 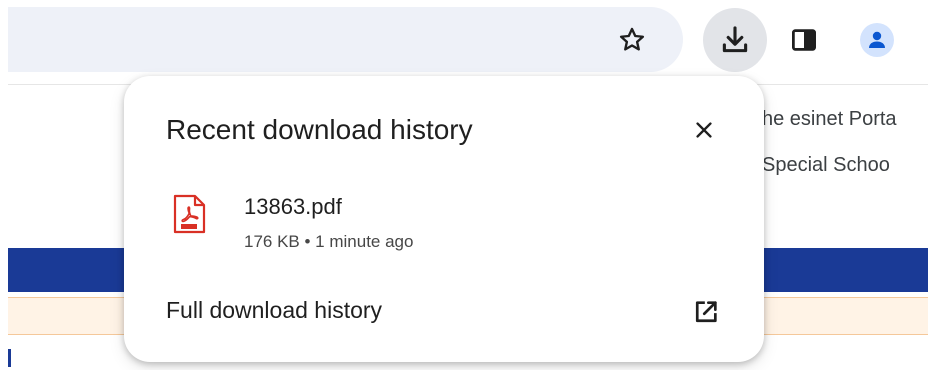 I want to click on close-icon, so click(x=704, y=130).